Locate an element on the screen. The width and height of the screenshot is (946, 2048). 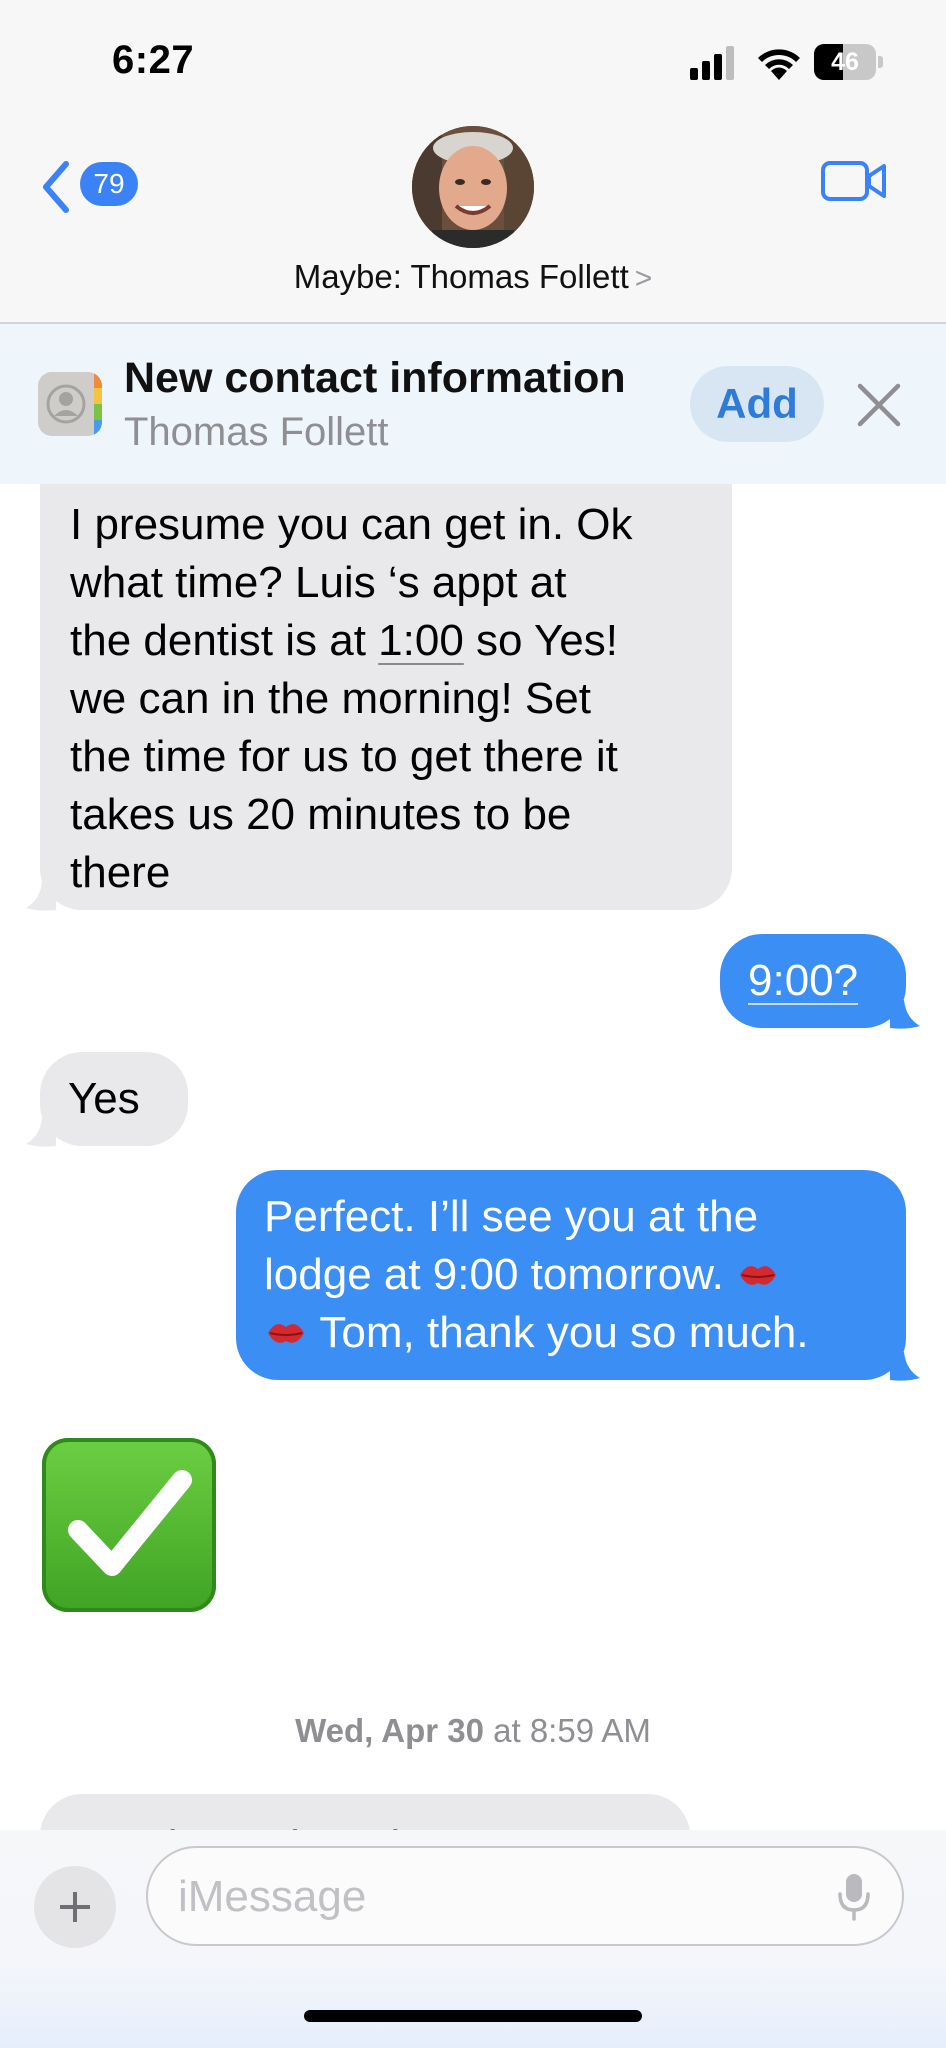
timestamp-time: at 8:59 AM is located at coordinates (567, 1730).